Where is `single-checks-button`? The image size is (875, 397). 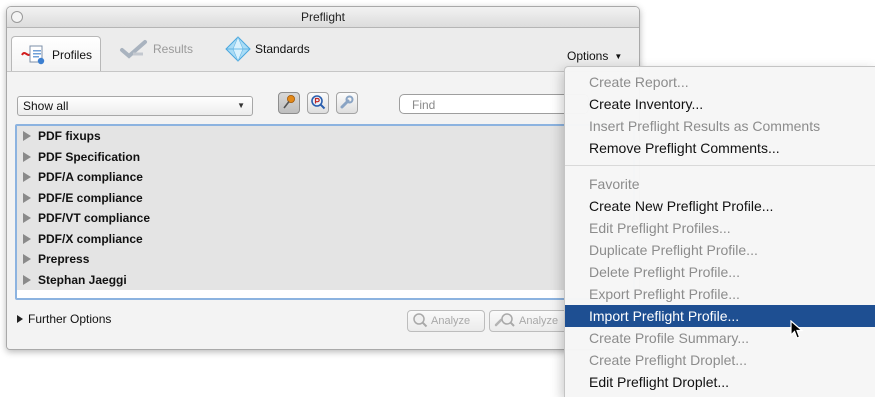 single-checks-button is located at coordinates (318, 103).